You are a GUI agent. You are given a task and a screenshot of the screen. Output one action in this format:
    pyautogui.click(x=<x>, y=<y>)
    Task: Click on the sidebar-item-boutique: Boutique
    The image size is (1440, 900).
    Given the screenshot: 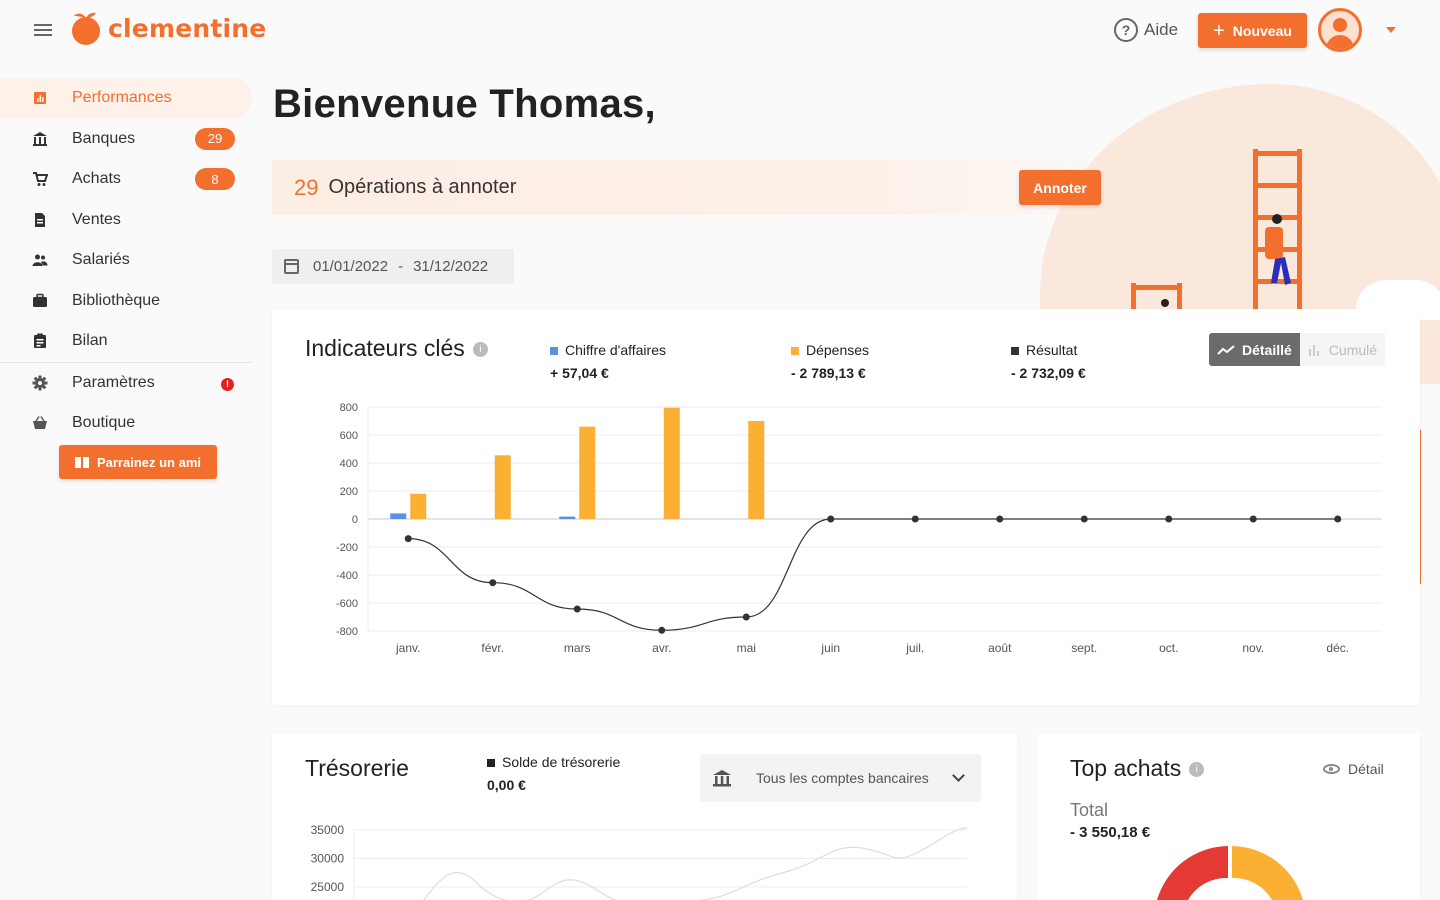 What is the action you would take?
    pyautogui.click(x=126, y=423)
    